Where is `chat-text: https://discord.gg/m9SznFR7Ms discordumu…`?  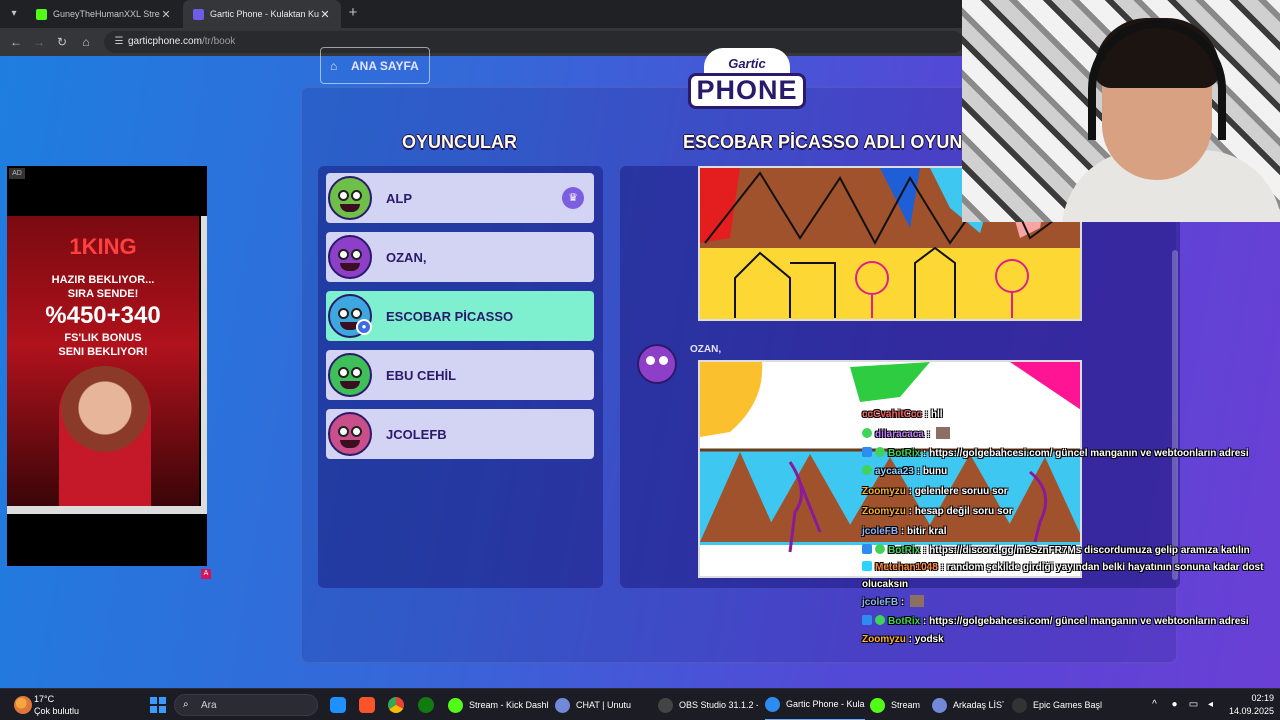
chat-text: https://discord.gg/m9SznFR7Ms discordumu… is located at coordinates (1089, 550).